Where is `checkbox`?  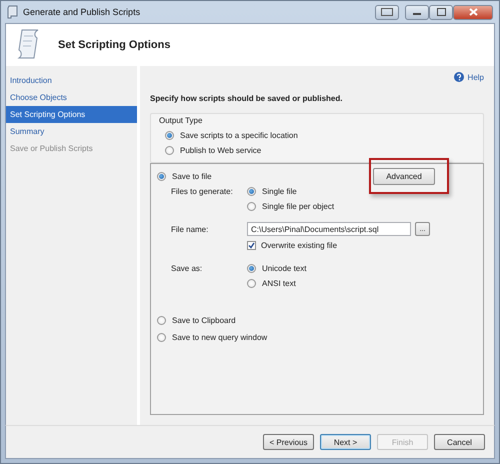 checkbox is located at coordinates (251, 245).